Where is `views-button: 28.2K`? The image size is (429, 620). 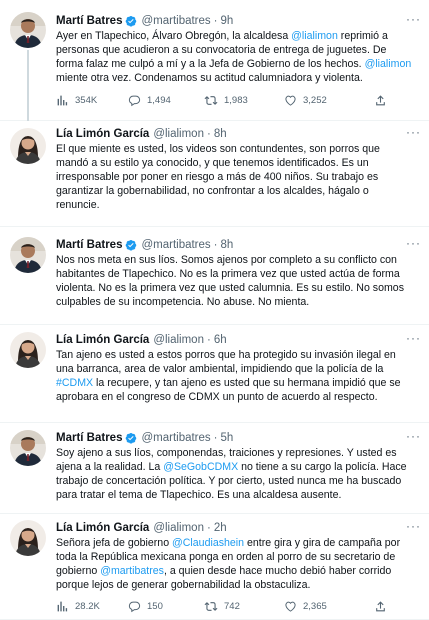
views-button: 28.2K is located at coordinates (92, 606).